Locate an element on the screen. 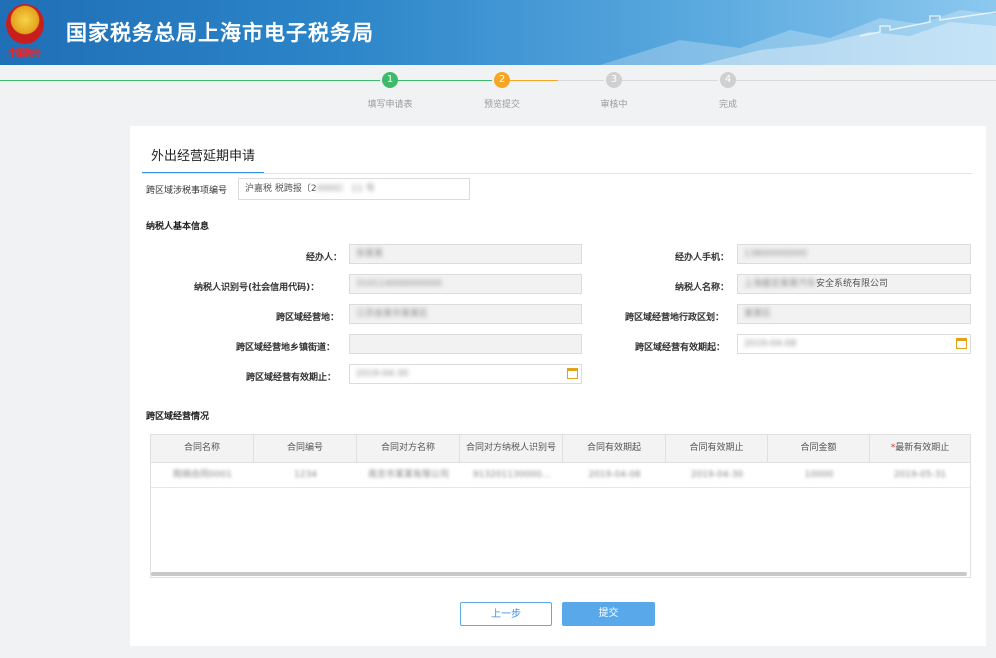 Image resolution: width=996 pixels, height=658 pixels. step-3-label: 审核中 is located at coordinates (614, 105).